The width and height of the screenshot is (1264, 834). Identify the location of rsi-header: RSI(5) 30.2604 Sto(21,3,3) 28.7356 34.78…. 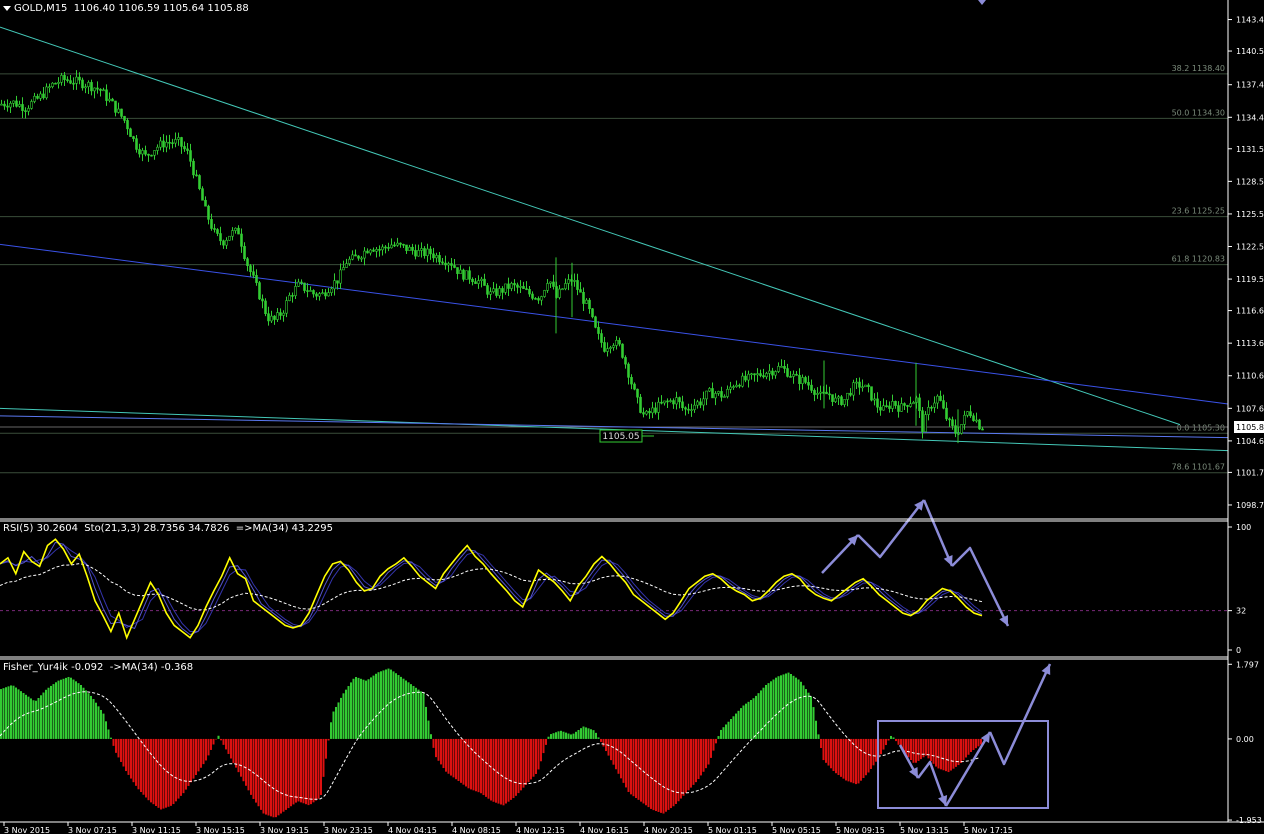
(168, 528).